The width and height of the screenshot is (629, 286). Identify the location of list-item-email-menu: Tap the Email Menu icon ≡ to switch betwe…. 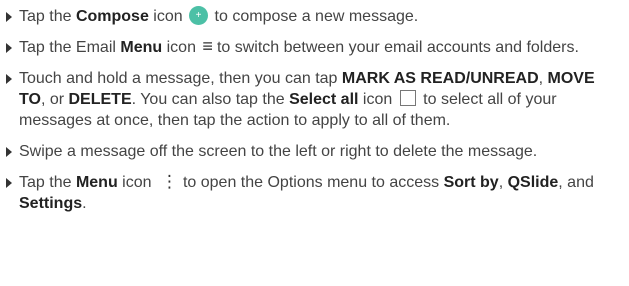
(314, 46).